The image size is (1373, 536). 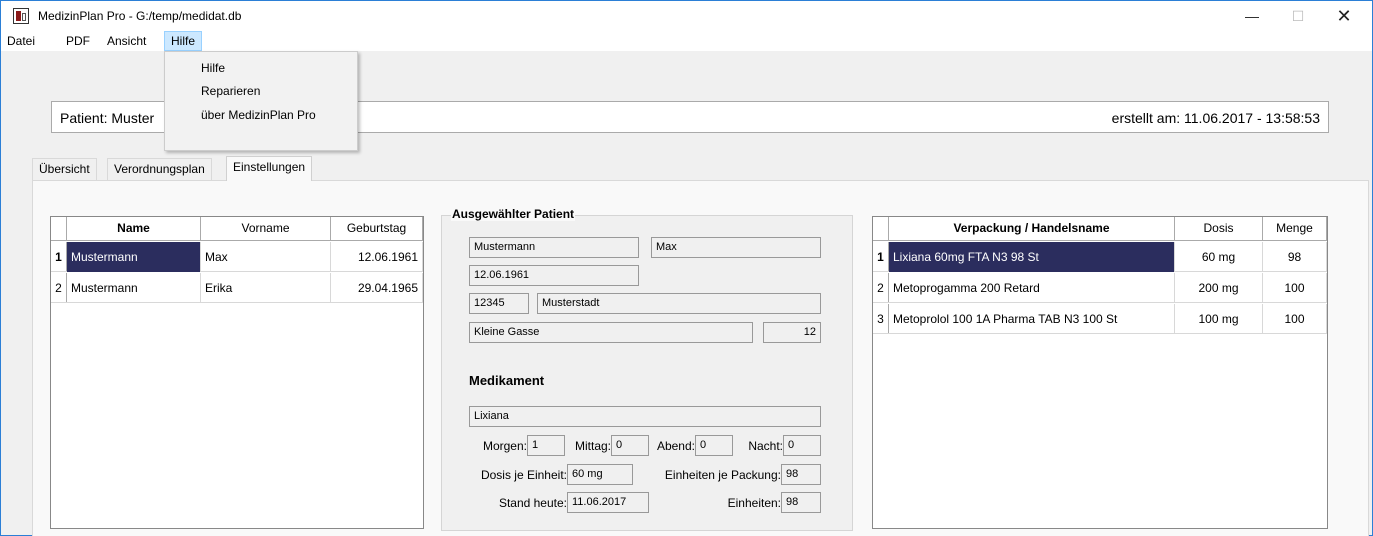 I want to click on column-header-geburtstag: Geburtstag, so click(x=377, y=229).